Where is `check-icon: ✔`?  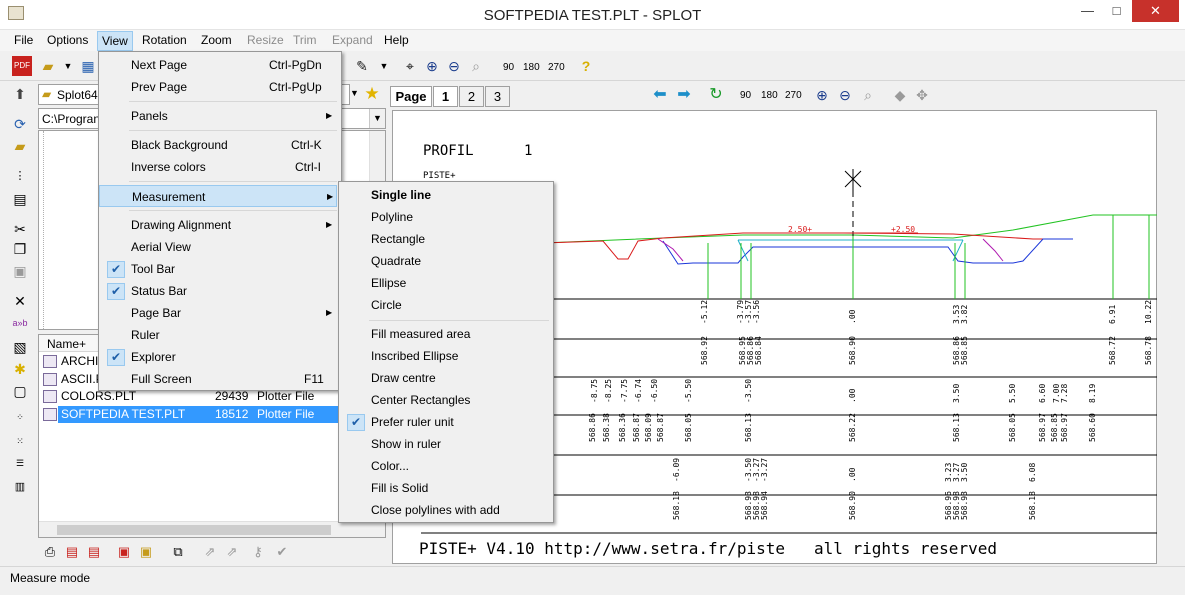
check-icon: ✔ is located at coordinates (282, 552).